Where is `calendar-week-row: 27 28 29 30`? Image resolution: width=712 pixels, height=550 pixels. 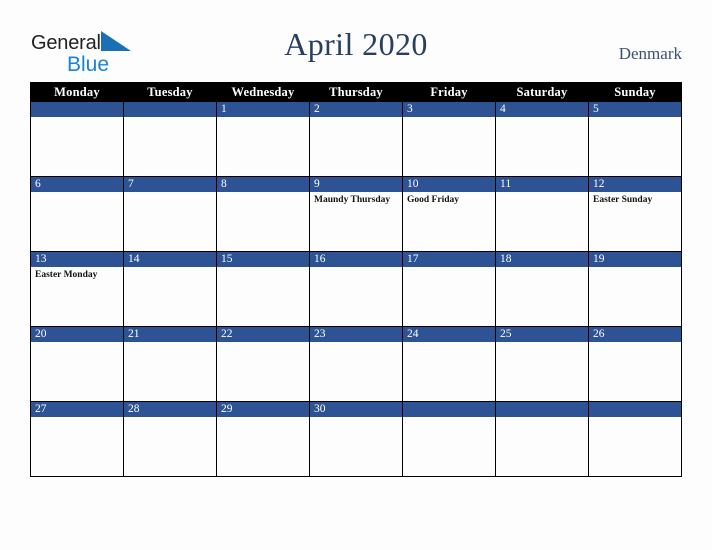 calendar-week-row: 27 28 29 30 is located at coordinates (356, 439).